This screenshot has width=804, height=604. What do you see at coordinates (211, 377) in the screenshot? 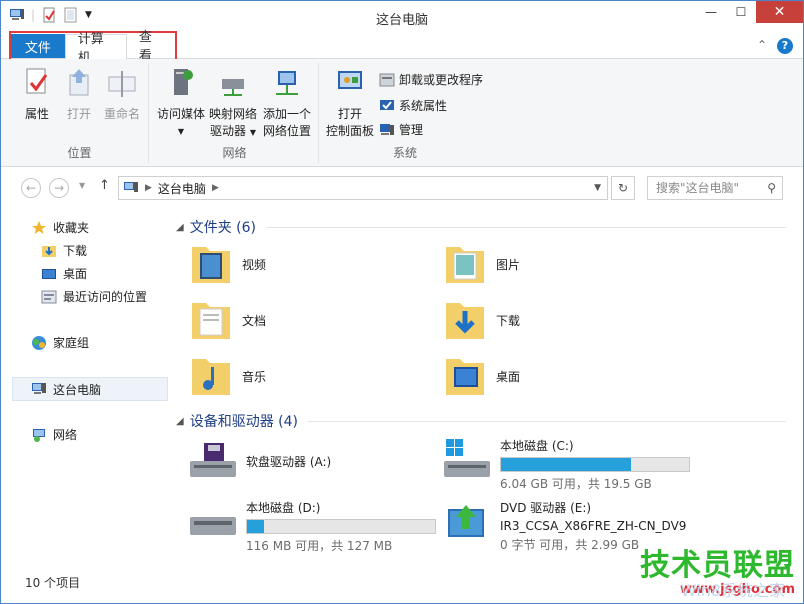
I see `music-folder-icon` at bounding box center [211, 377].